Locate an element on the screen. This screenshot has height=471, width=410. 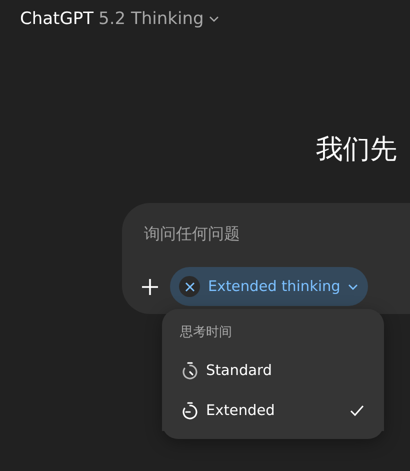
menu-item-label: Extended is located at coordinates (241, 411).